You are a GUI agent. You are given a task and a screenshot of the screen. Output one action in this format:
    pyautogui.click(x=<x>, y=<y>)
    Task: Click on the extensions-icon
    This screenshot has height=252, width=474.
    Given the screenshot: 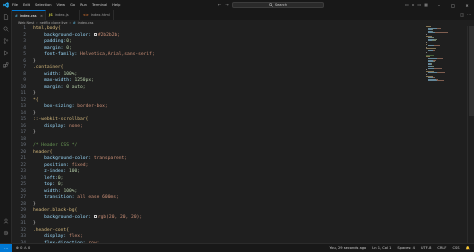 What is the action you would take?
    pyautogui.click(x=6, y=65)
    